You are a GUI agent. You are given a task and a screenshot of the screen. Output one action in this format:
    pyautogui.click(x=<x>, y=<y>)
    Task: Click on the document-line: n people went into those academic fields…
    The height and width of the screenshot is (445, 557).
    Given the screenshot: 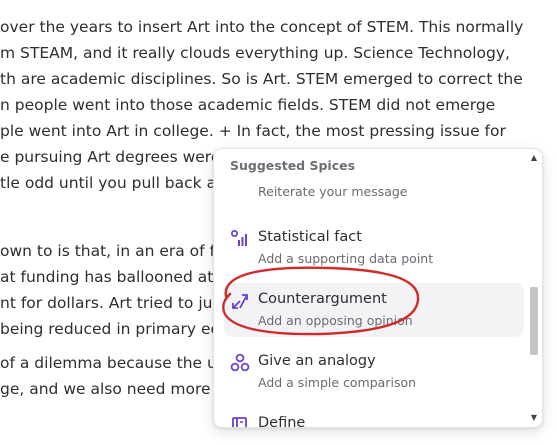 What is the action you would take?
    pyautogui.click(x=248, y=105)
    